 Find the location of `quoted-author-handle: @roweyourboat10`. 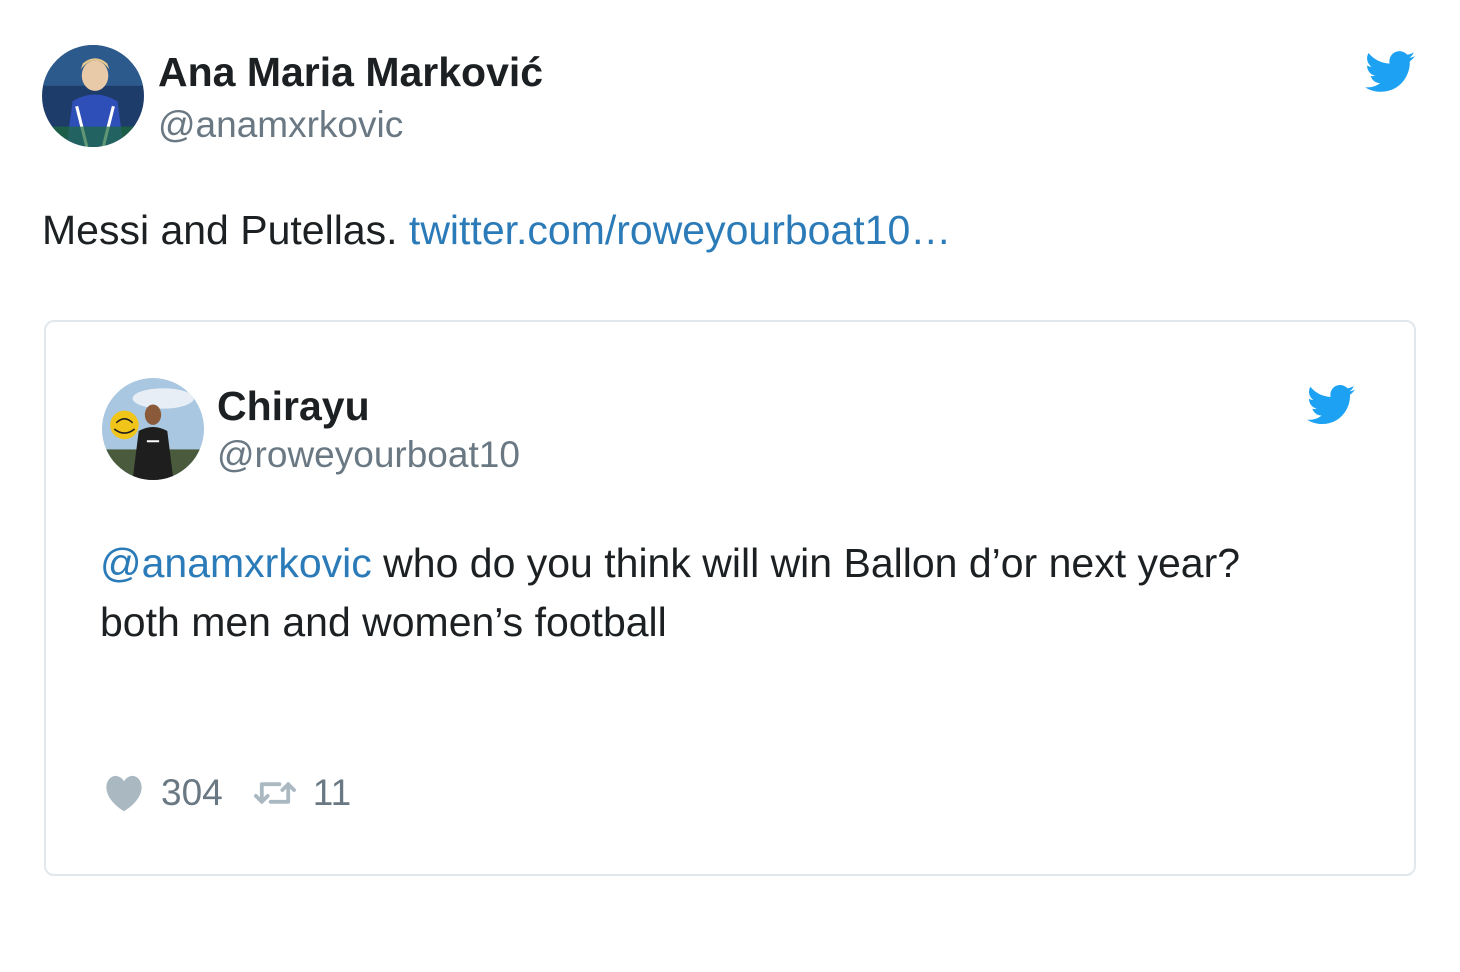

quoted-author-handle: @roweyourboat10 is located at coordinates (368, 455).